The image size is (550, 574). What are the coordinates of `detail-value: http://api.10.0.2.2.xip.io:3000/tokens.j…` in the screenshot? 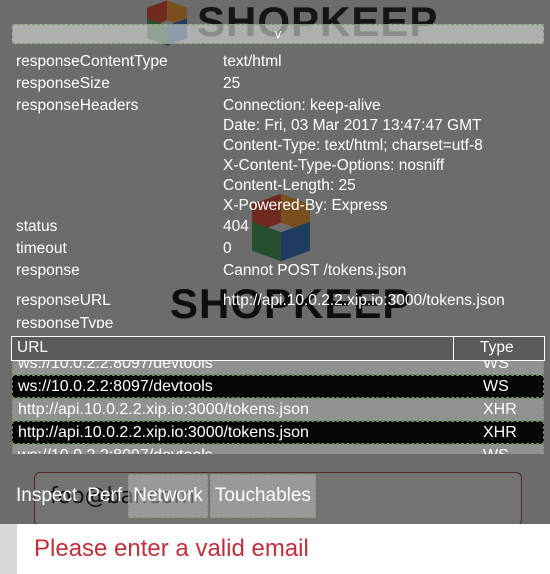 It's located at (364, 300).